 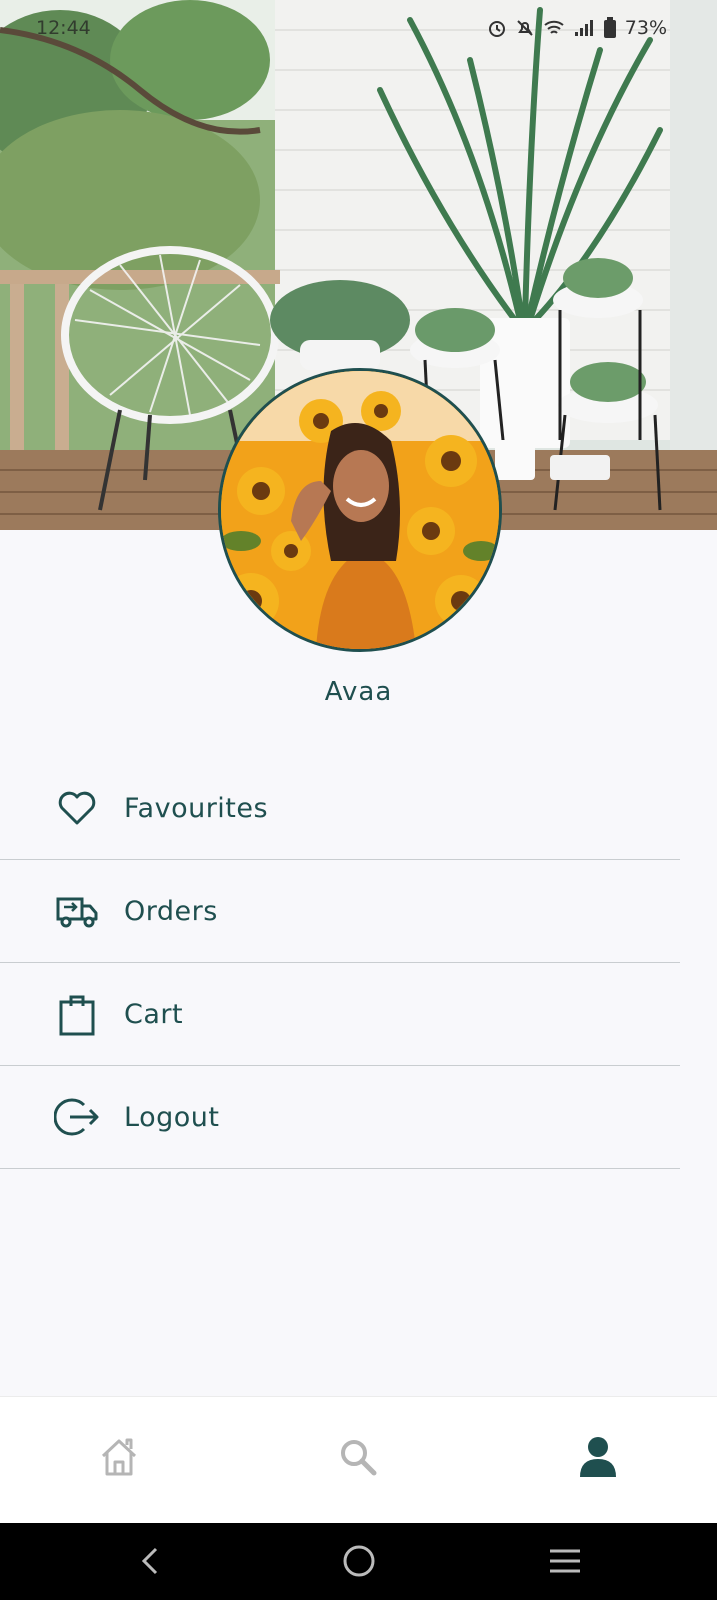 I want to click on menu-item-label: Favourites, so click(x=196, y=808).